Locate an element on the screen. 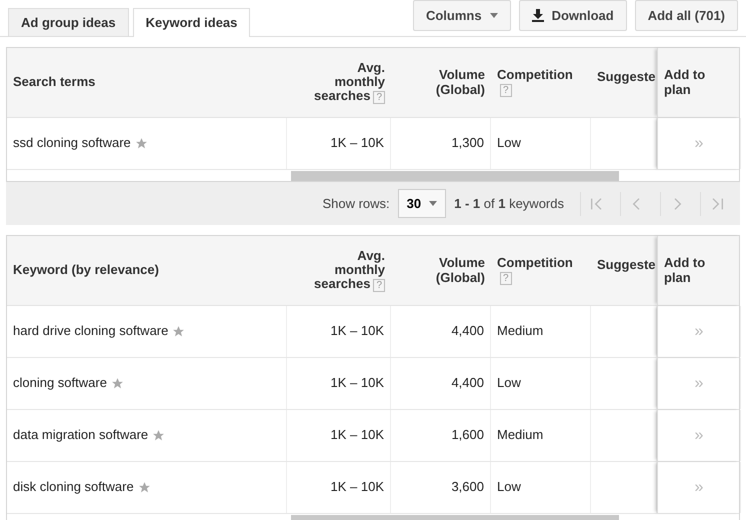  rows-select: 30 is located at coordinates (422, 203).